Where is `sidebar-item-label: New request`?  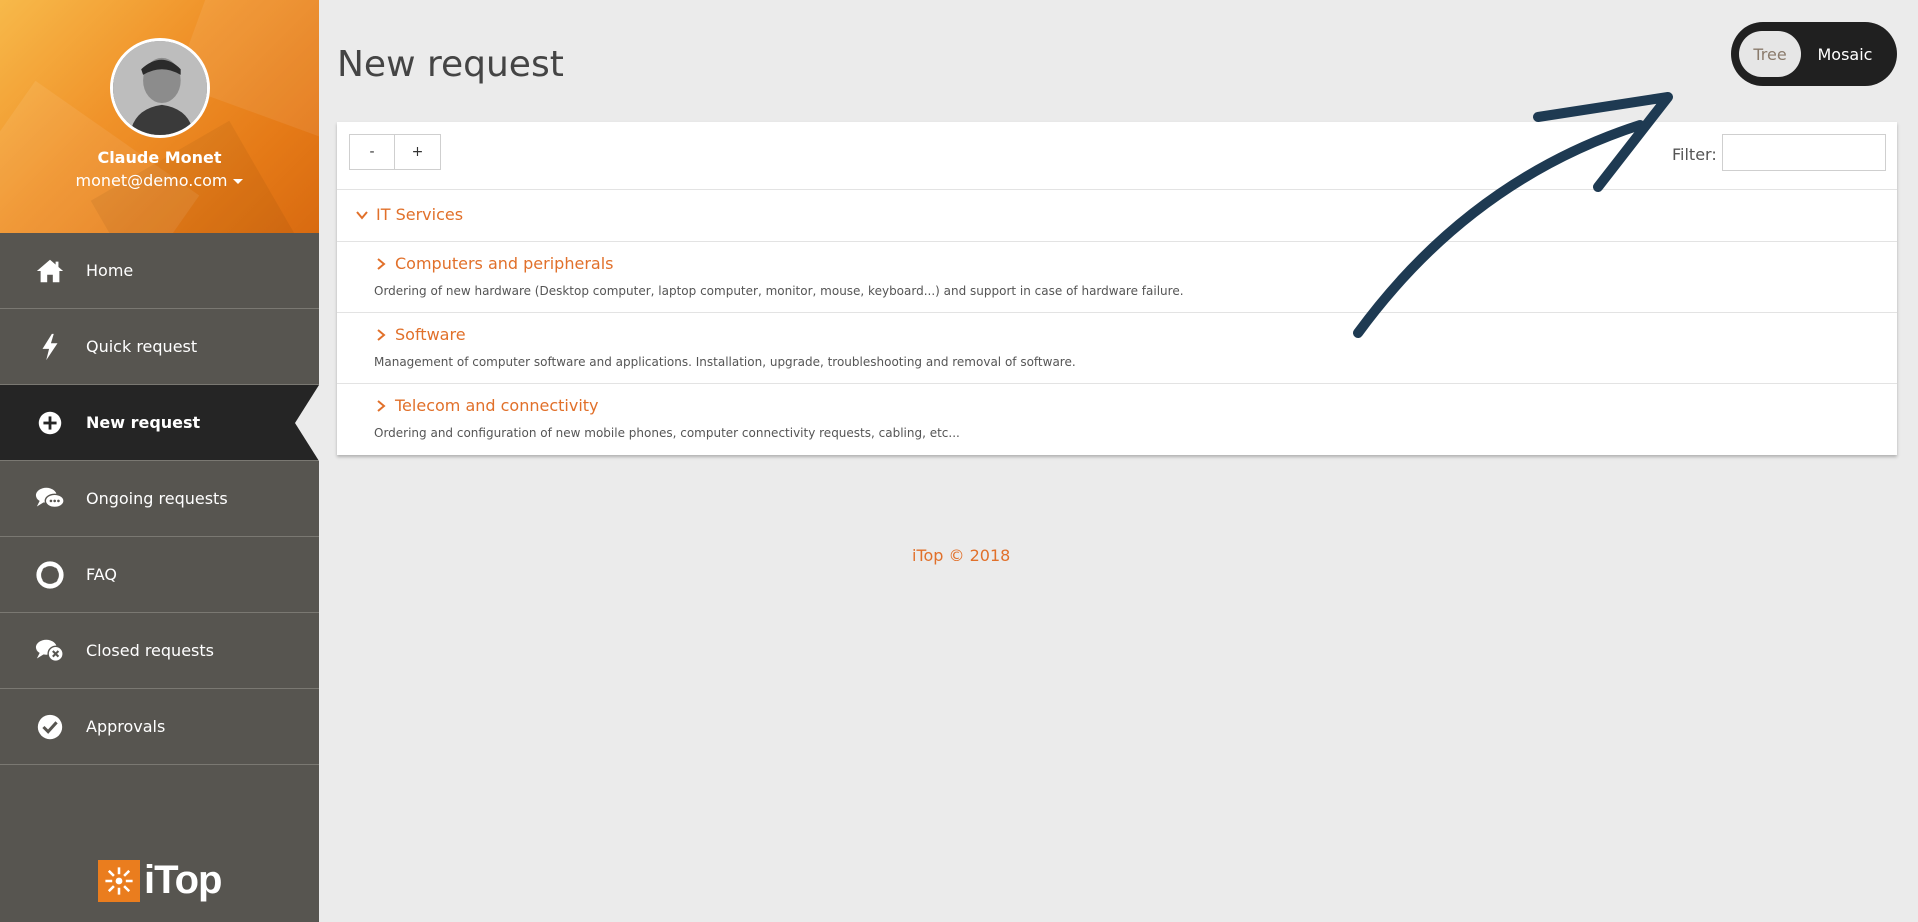
sidebar-item-label: New request is located at coordinates (143, 422).